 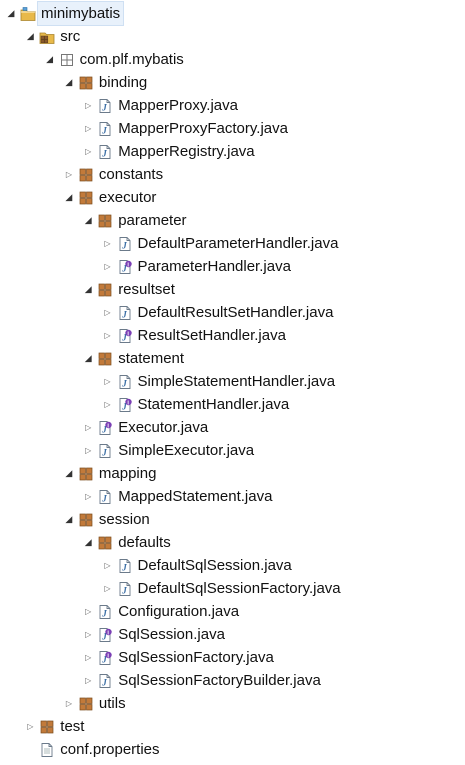 I want to click on tree-item-label: MappedStatement.java, so click(x=195, y=496).